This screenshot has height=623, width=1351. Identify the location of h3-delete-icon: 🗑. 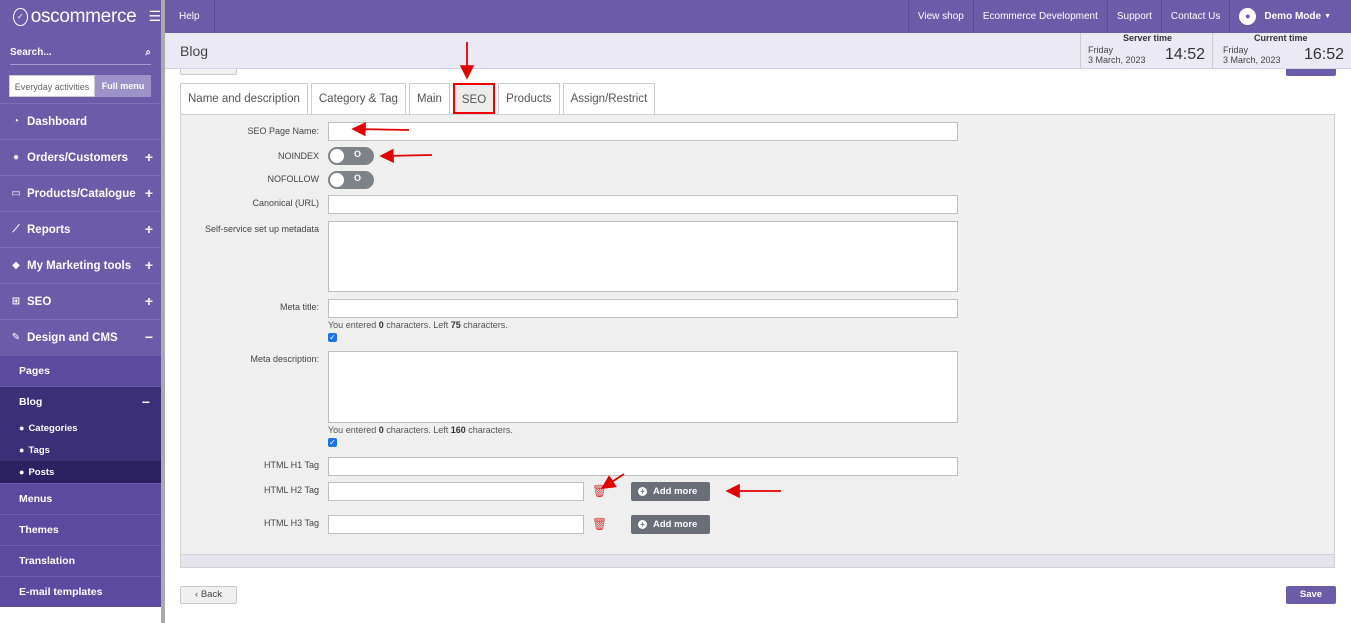
(599, 524).